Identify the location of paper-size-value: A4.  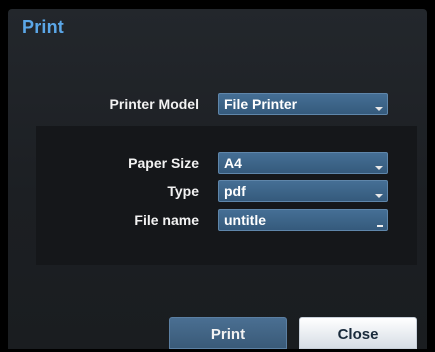
(233, 163).